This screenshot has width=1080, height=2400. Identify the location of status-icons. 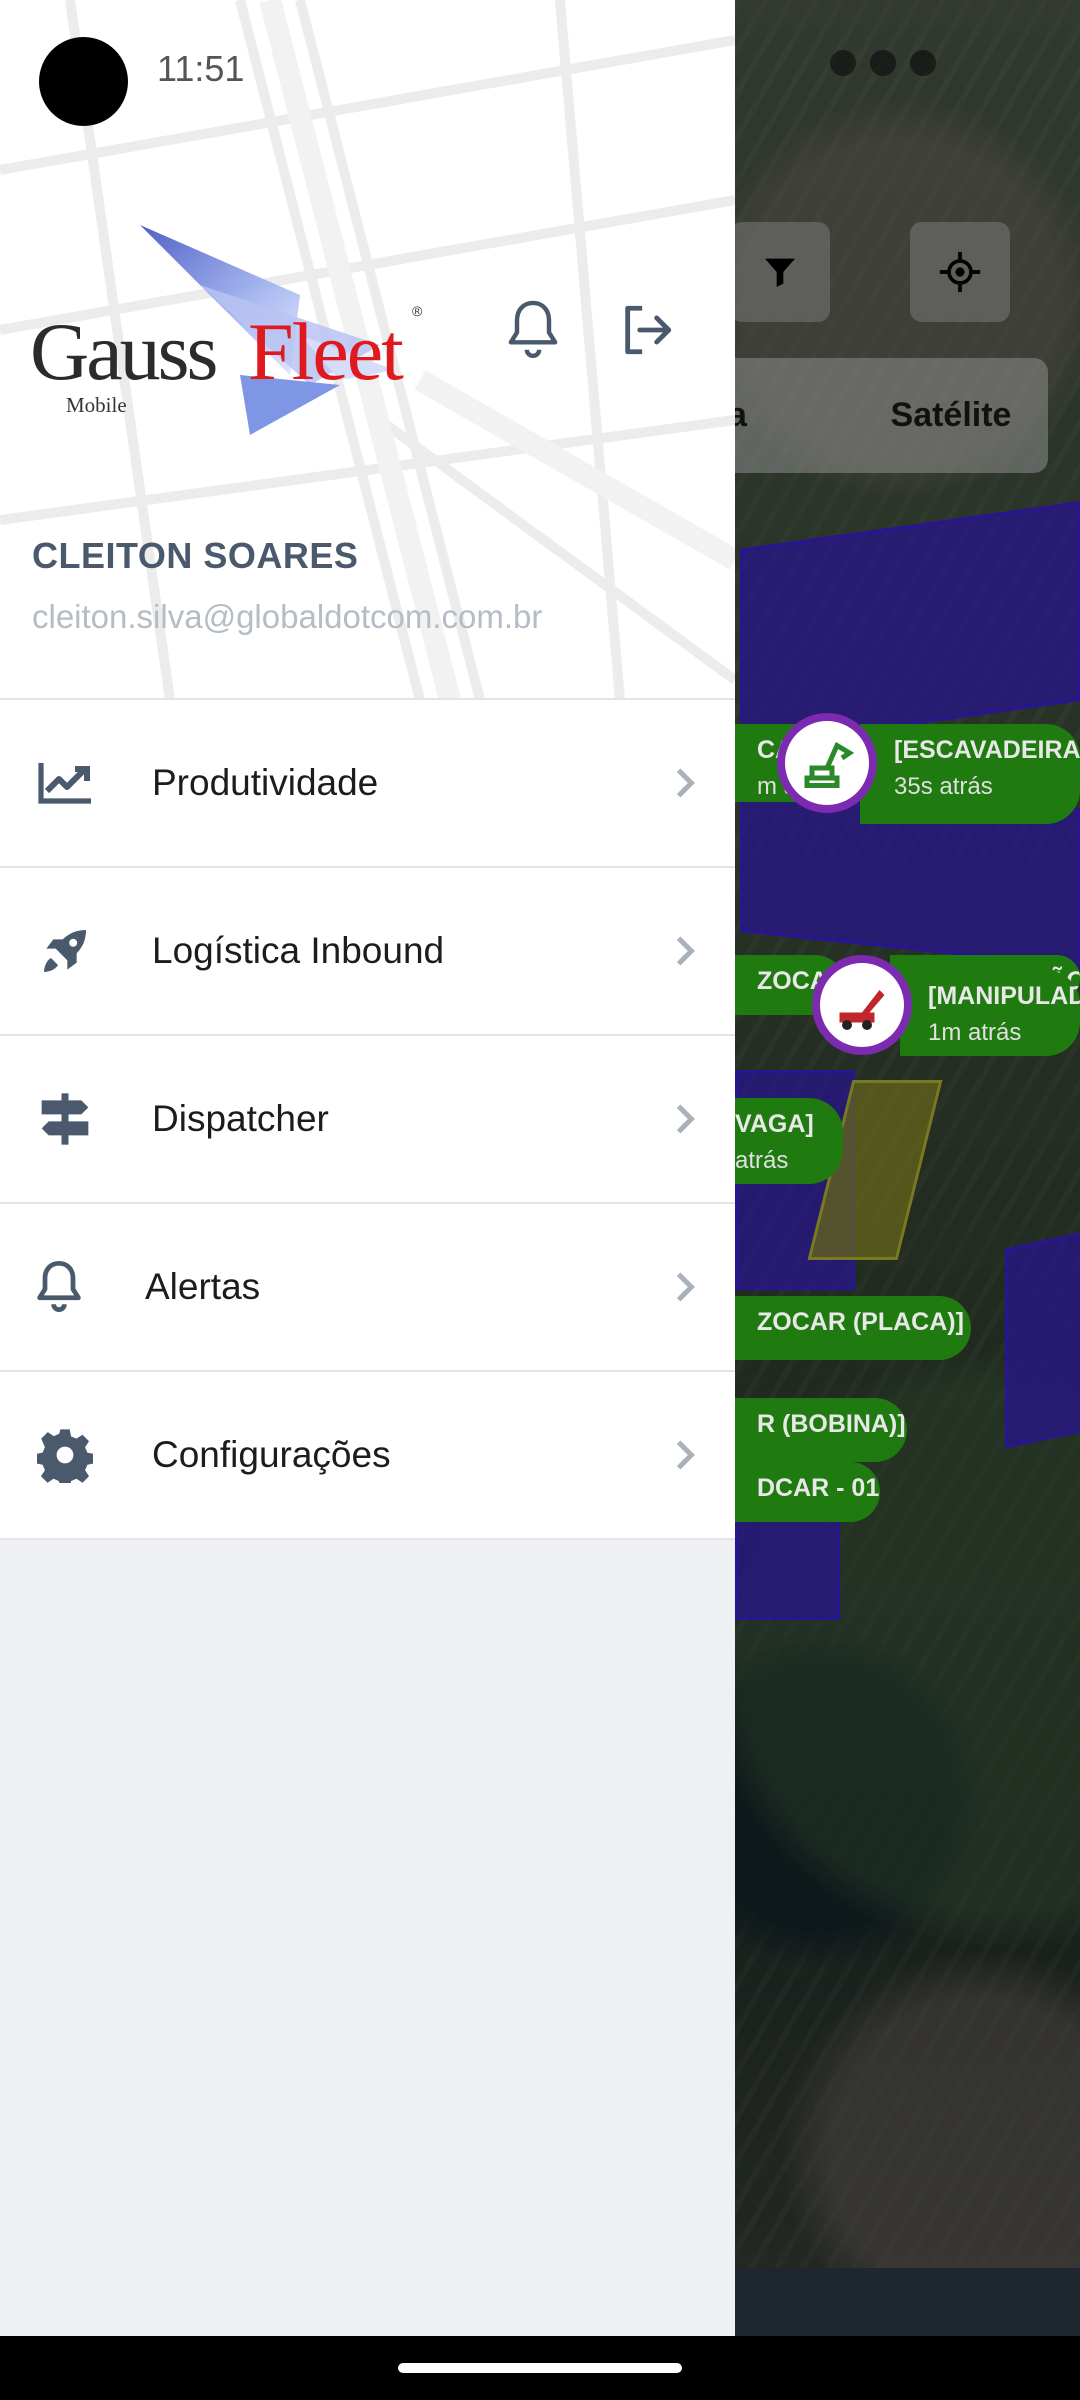
(883, 63).